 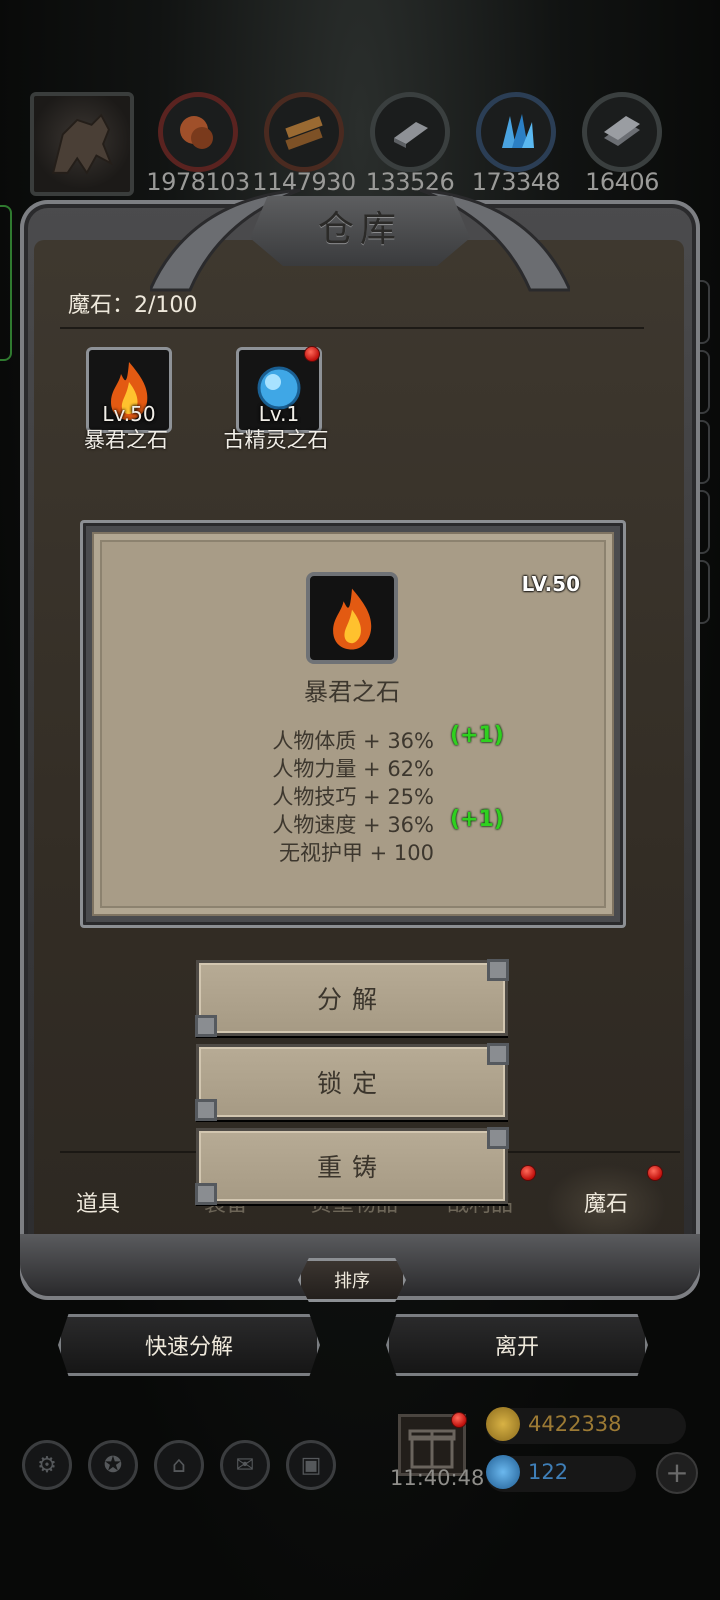 What do you see at coordinates (352, 1166) in the screenshot?
I see `recast-button: 重铸` at bounding box center [352, 1166].